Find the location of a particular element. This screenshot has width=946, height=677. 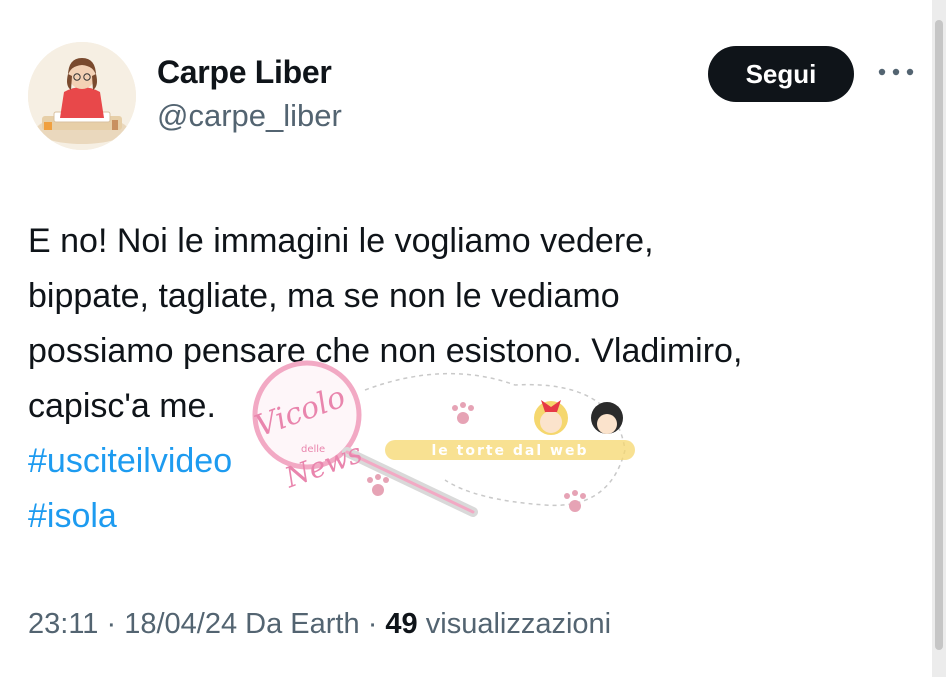

tweet-text-line: bippate, tagliate, ma se non le vediamo is located at coordinates (324, 296).